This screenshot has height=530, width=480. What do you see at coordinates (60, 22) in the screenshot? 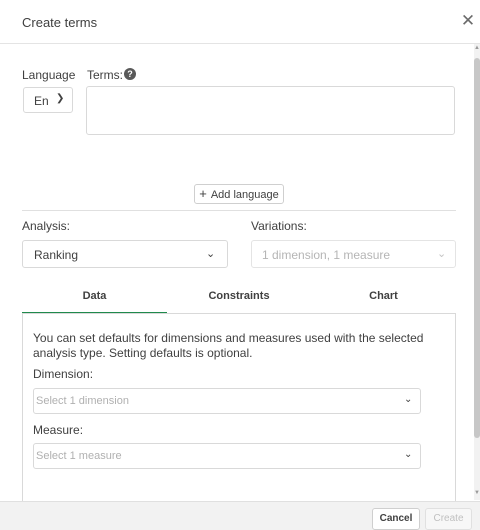
I see `dialog-title: Create terms` at bounding box center [60, 22].